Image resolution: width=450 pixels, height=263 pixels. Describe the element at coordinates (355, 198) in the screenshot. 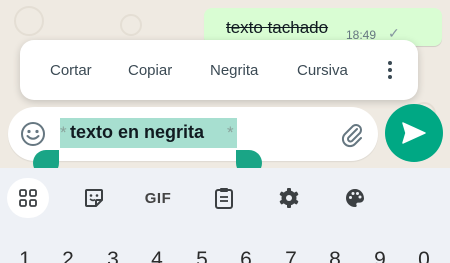

I see `palette-icon` at that location.